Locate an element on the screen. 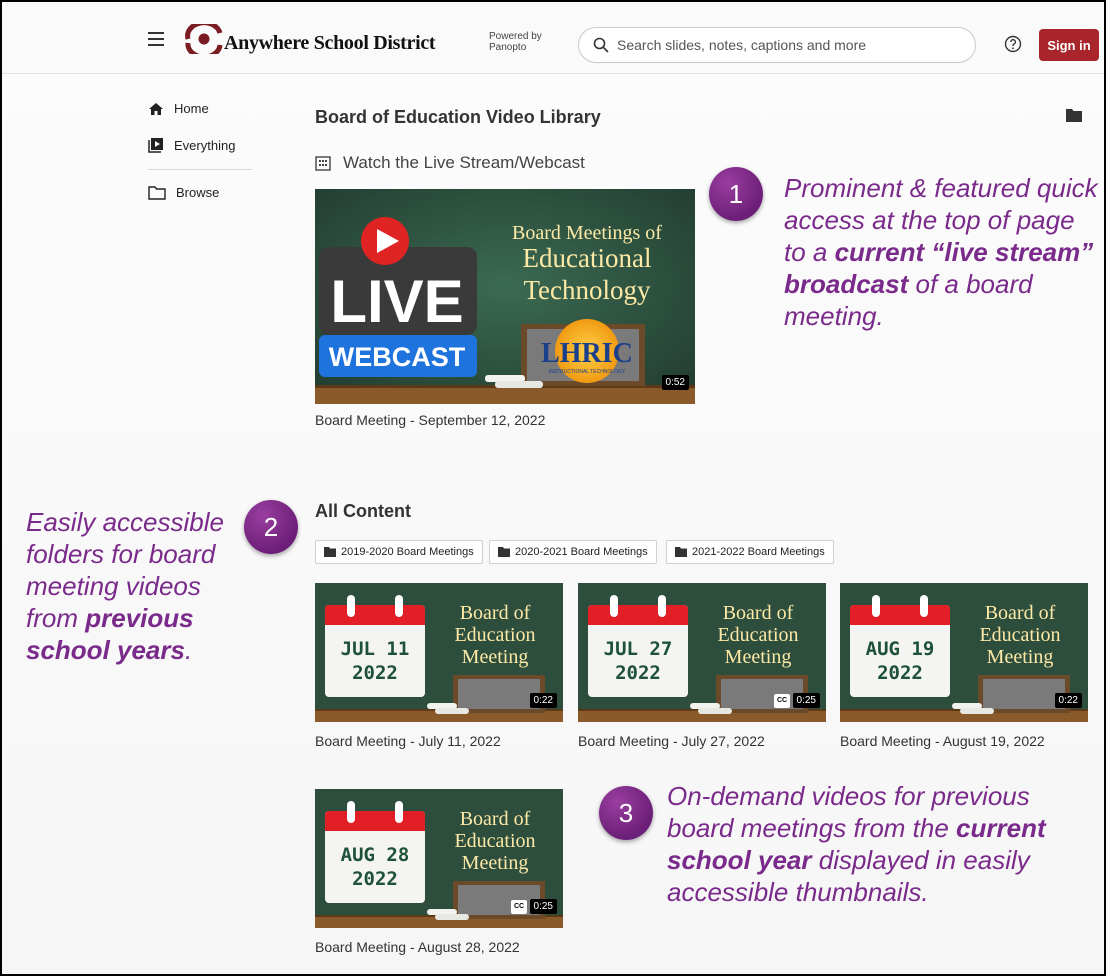 The height and width of the screenshot is (976, 1106). search-box is located at coordinates (777, 45).